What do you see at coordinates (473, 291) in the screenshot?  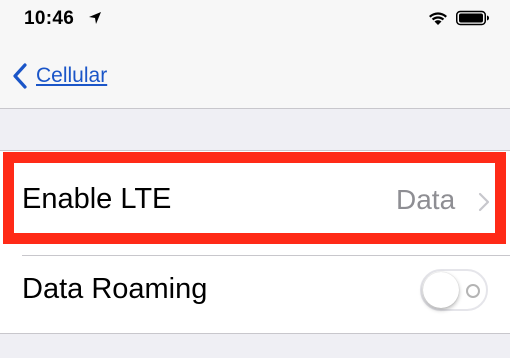 I see `toggle-off-indicator-icon` at bounding box center [473, 291].